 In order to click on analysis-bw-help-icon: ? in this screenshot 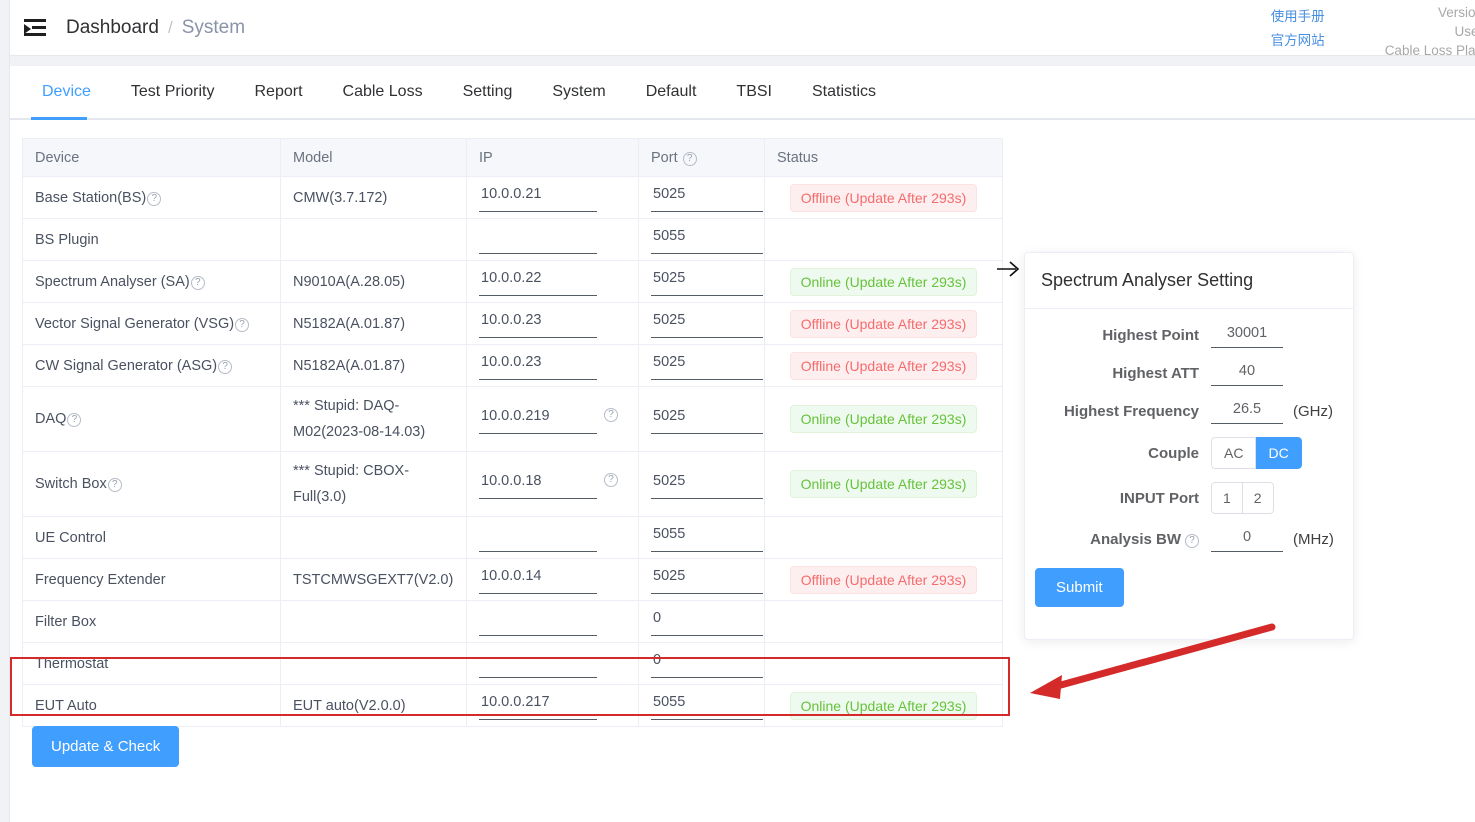, I will do `click(1192, 541)`.